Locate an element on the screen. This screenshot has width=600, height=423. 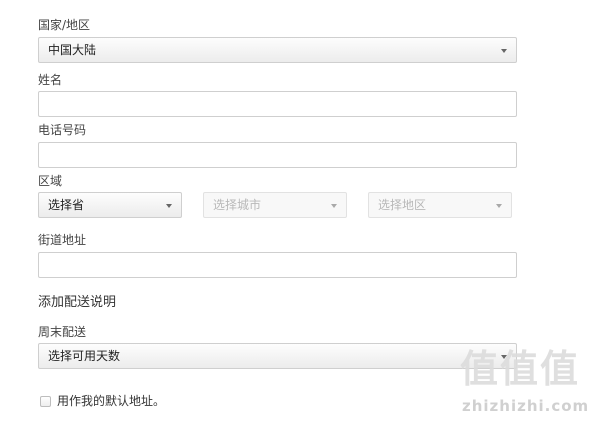
name-label: 姓名 is located at coordinates (50, 80).